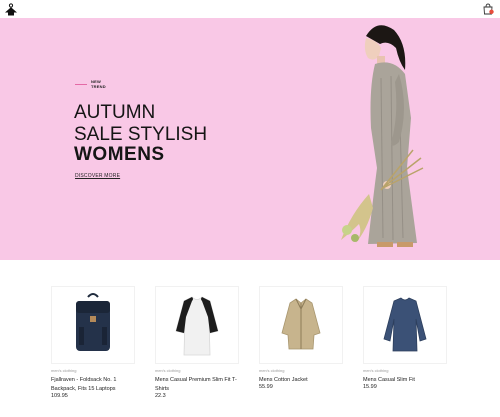 The height and width of the screenshot is (417, 500). Describe the element at coordinates (488, 9) in the screenshot. I see `shopping-bag-icon` at that location.